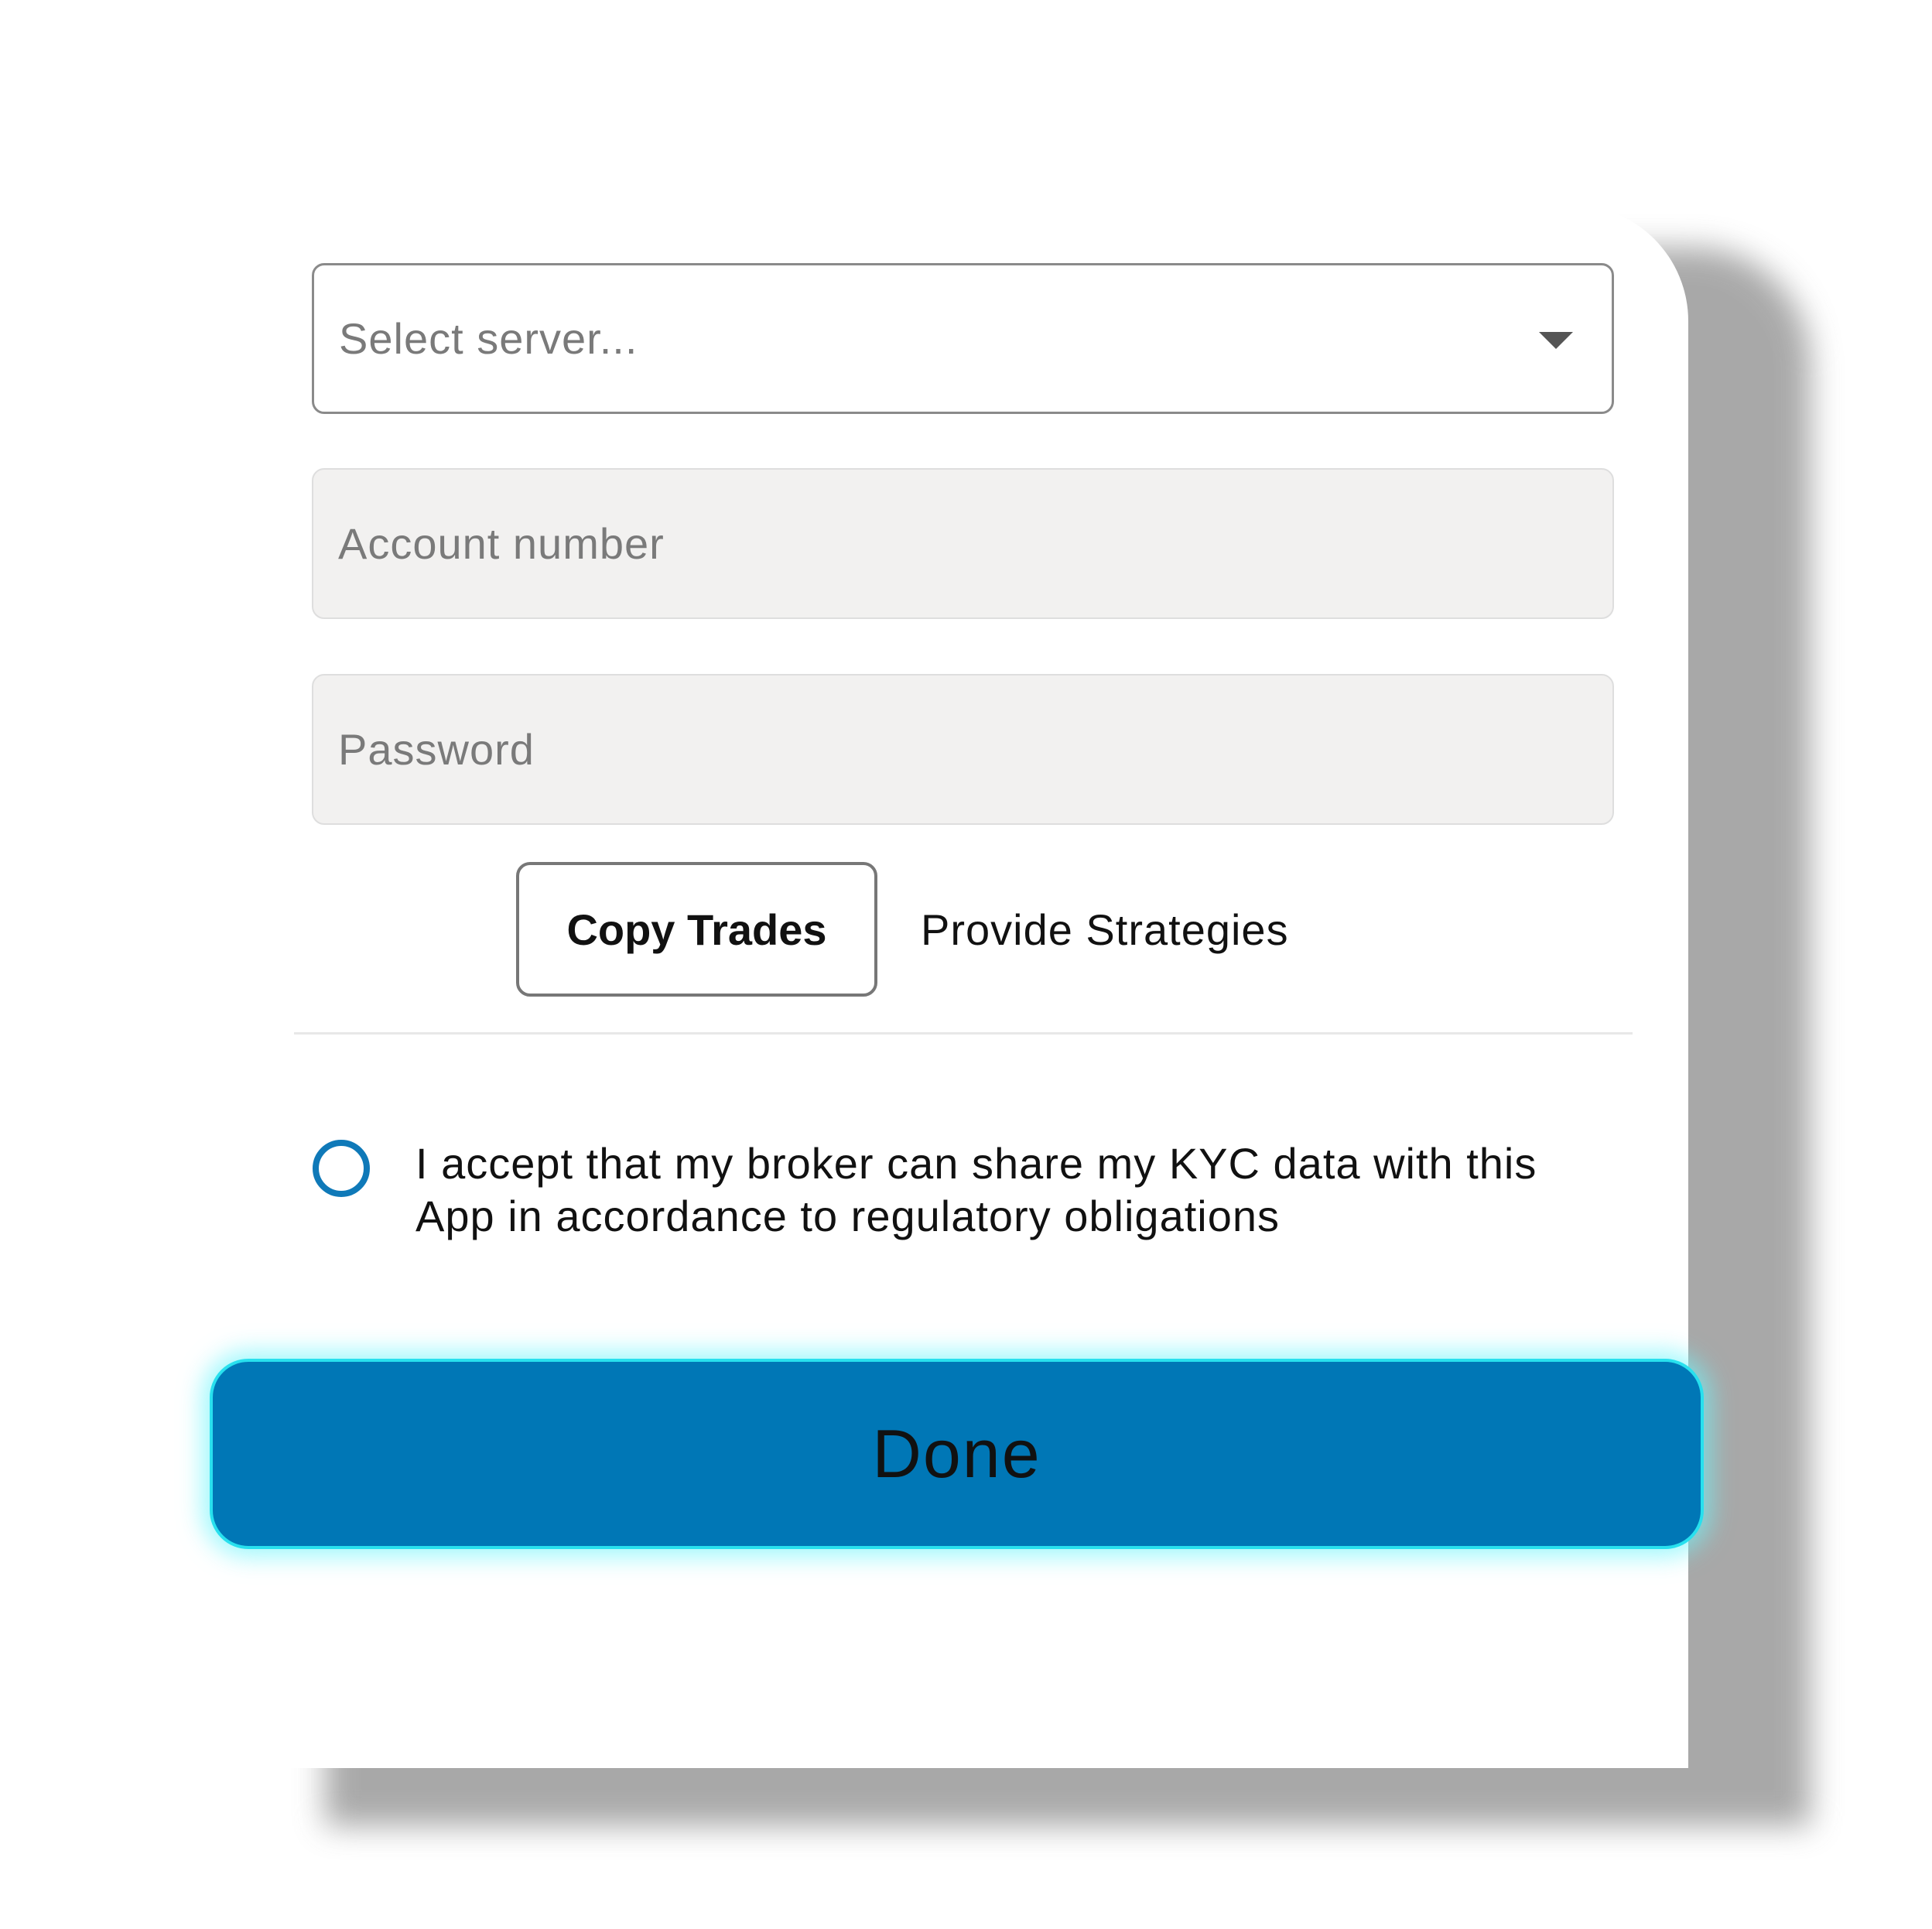 The width and height of the screenshot is (1932, 1929). Describe the element at coordinates (963, 749) in the screenshot. I see `password-field: Password` at that location.